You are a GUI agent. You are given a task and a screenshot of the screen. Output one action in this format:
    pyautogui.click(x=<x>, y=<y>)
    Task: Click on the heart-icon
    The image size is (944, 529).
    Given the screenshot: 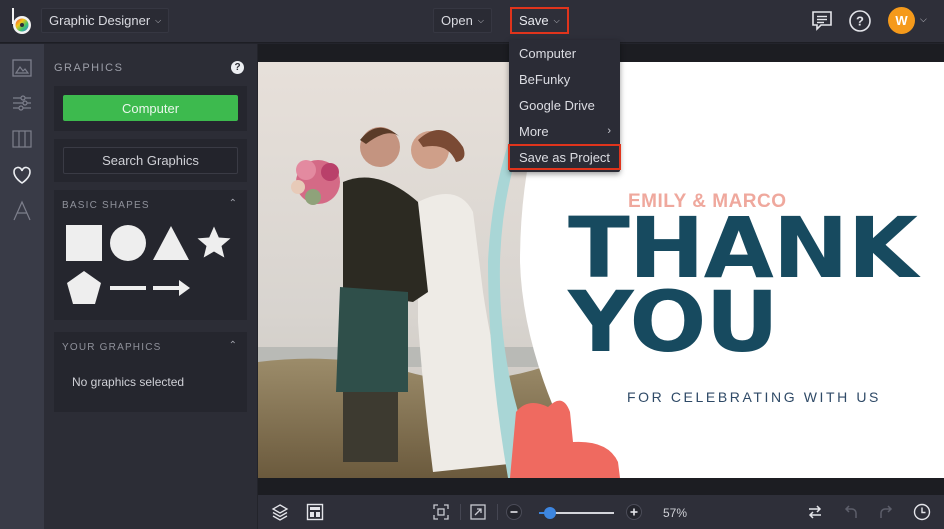 What is the action you would take?
    pyautogui.click(x=22, y=175)
    